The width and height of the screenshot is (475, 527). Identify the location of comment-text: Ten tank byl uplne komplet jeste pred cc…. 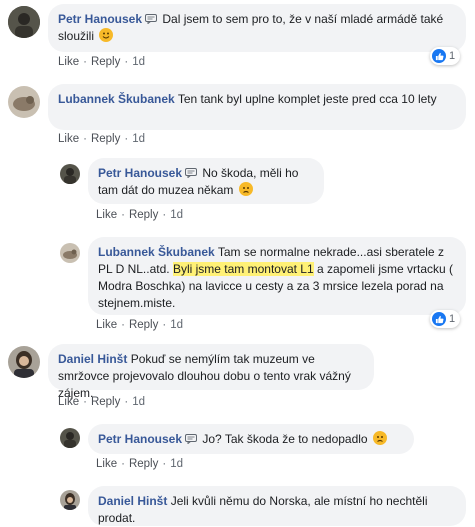
(307, 99).